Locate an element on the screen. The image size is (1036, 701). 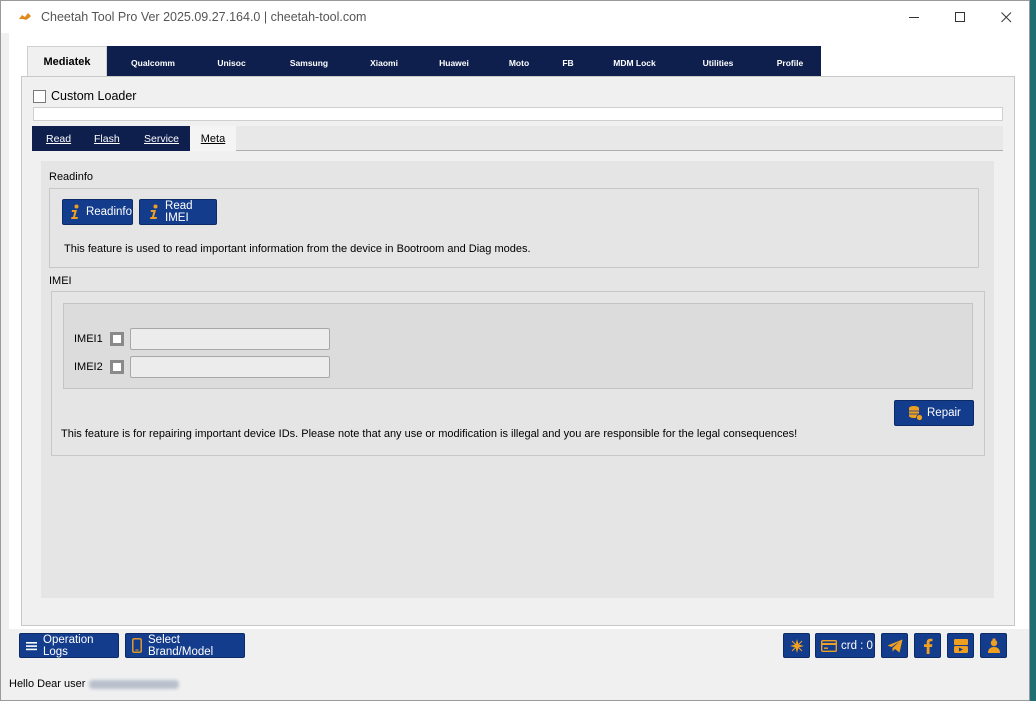
minimize-button is located at coordinates (914, 17).